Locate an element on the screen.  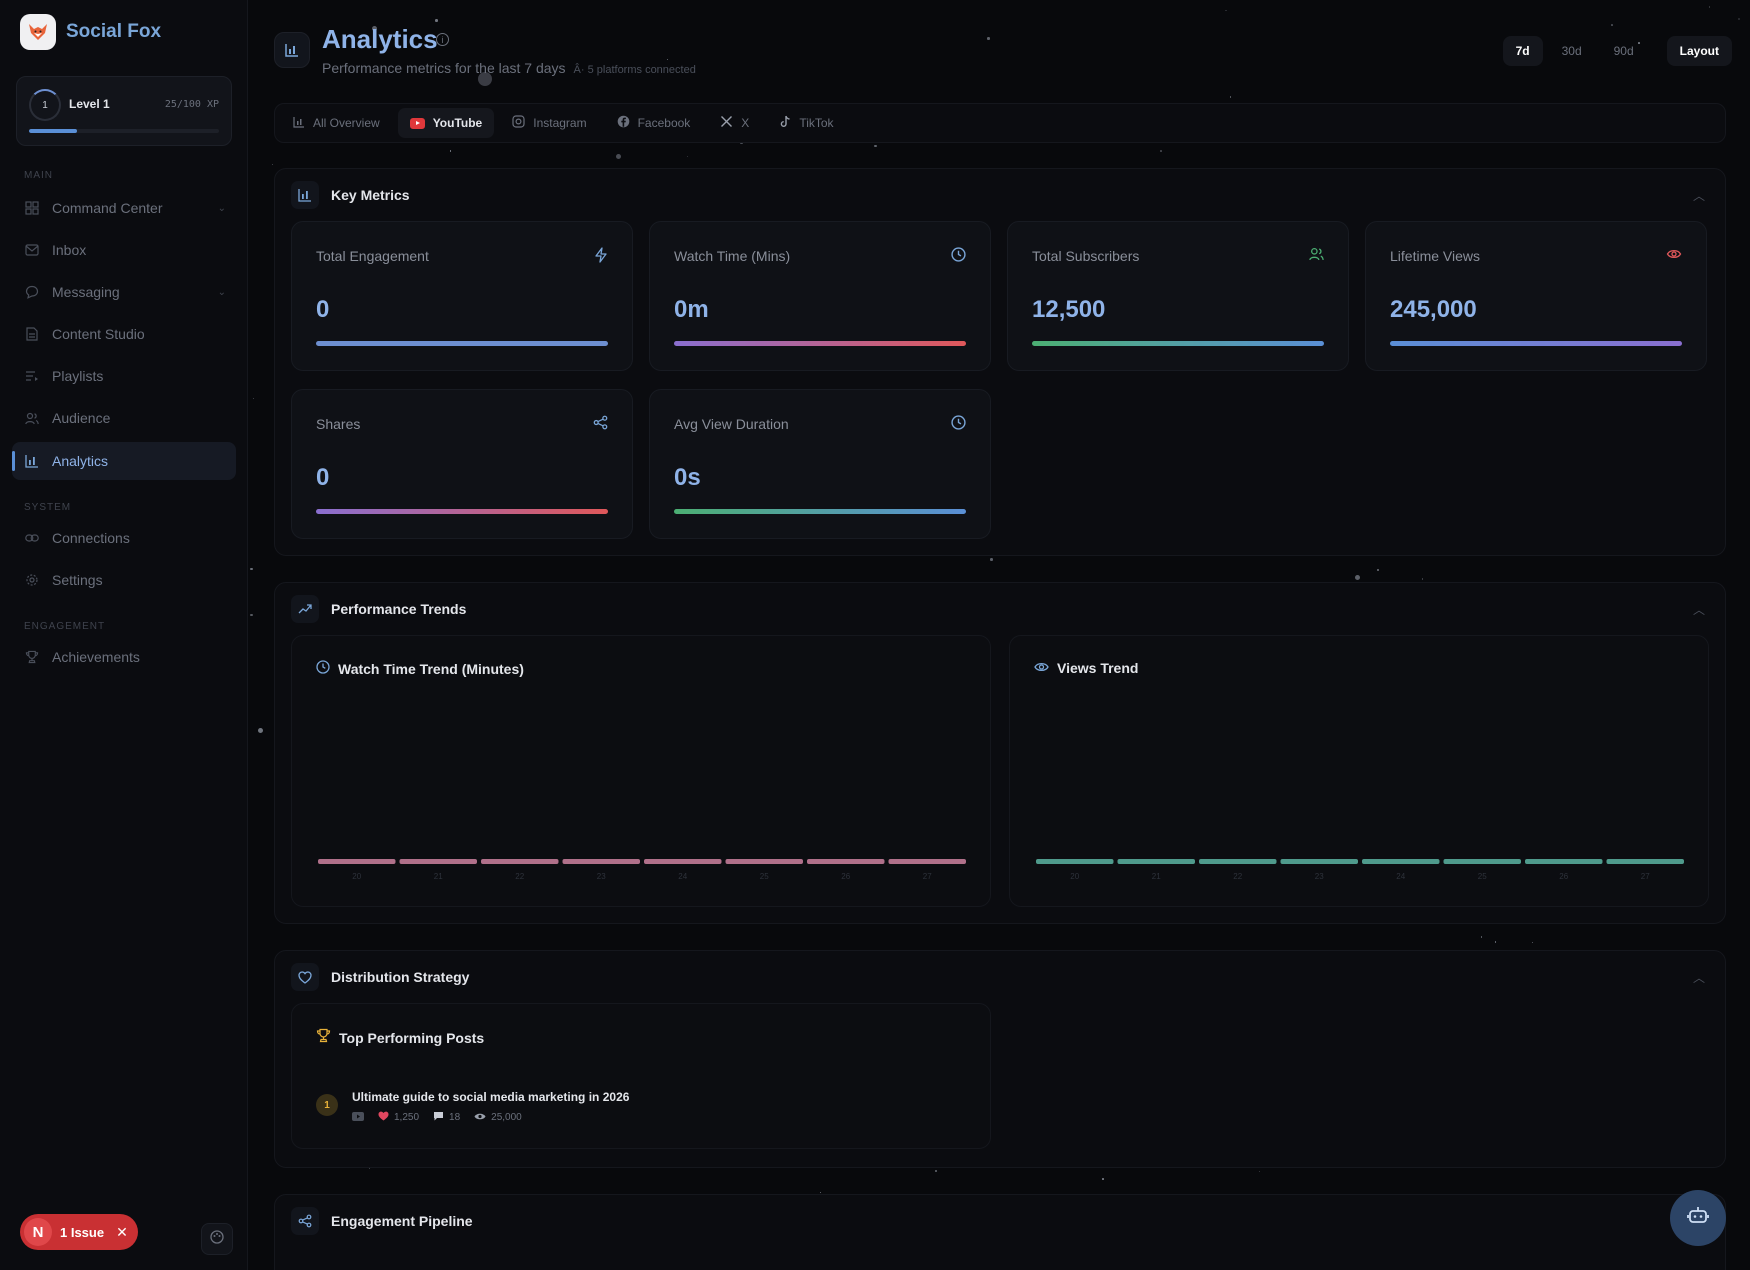
sidebar-item-label: Analytics is located at coordinates (80, 461).